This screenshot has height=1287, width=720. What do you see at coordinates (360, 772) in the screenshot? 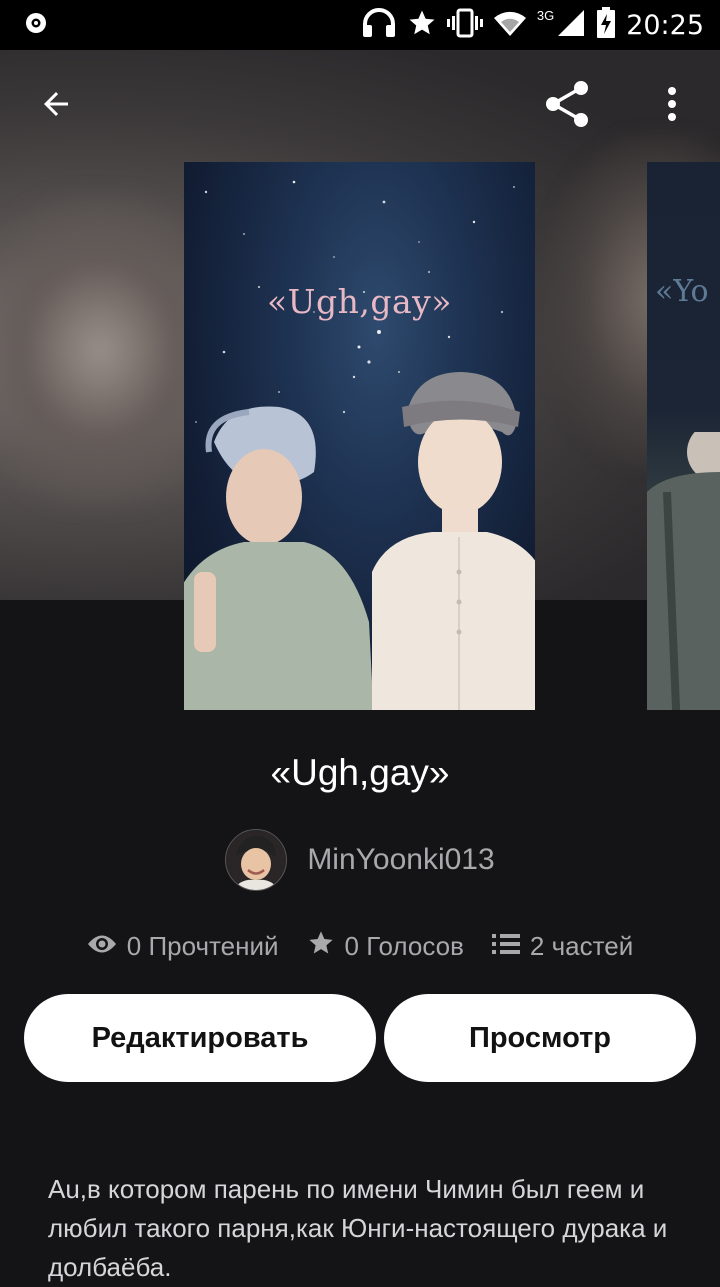
I see `story-title: «Ugh,gay»` at bounding box center [360, 772].